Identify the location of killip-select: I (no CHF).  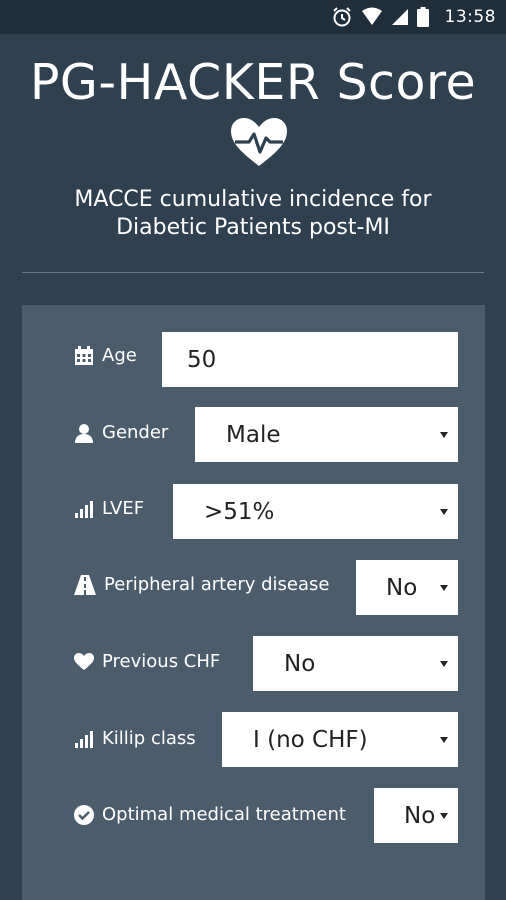
(340, 739).